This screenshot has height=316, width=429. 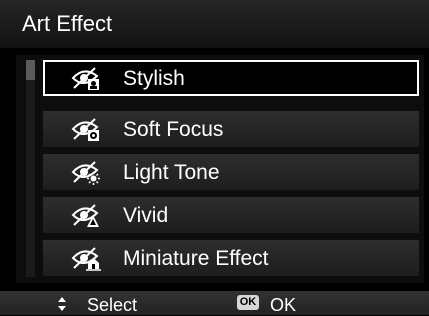 I want to click on scrollbar, so click(x=30, y=168).